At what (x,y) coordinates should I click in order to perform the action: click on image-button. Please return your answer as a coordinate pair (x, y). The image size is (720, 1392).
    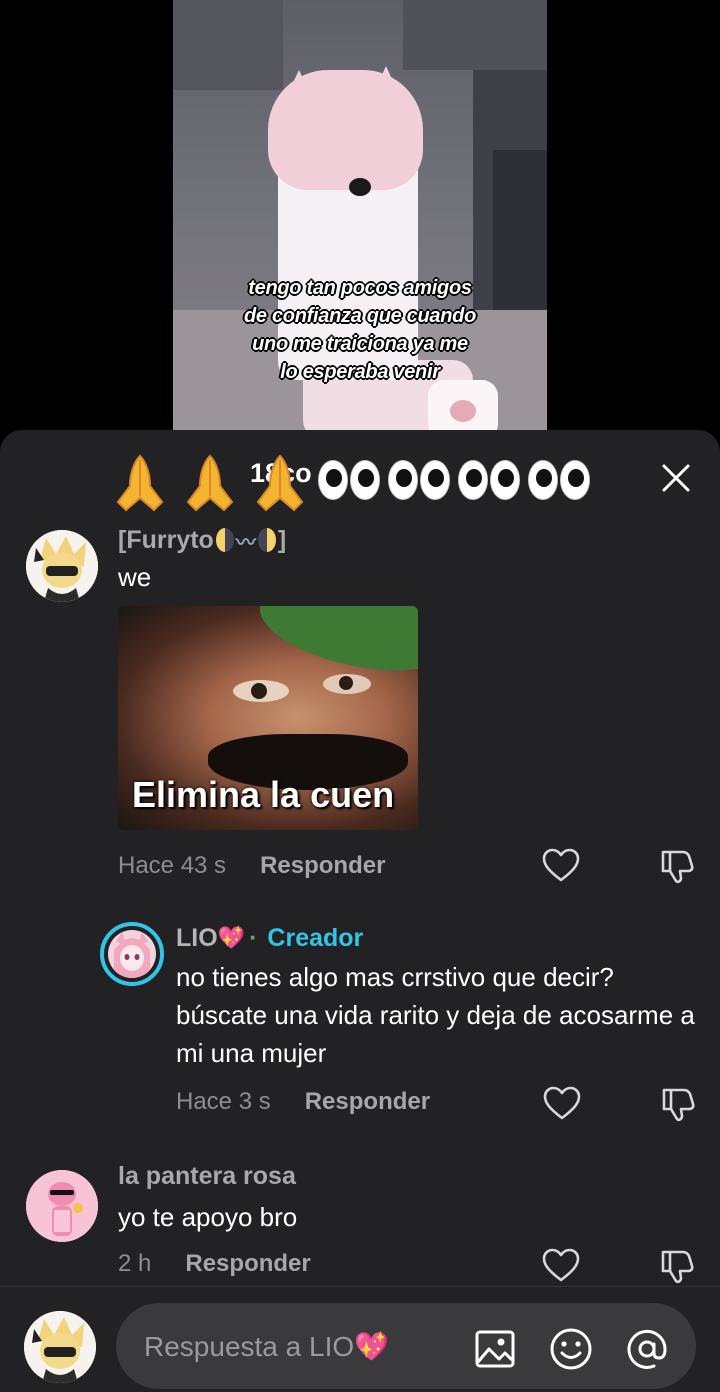
    Looking at the image, I should click on (495, 1349).